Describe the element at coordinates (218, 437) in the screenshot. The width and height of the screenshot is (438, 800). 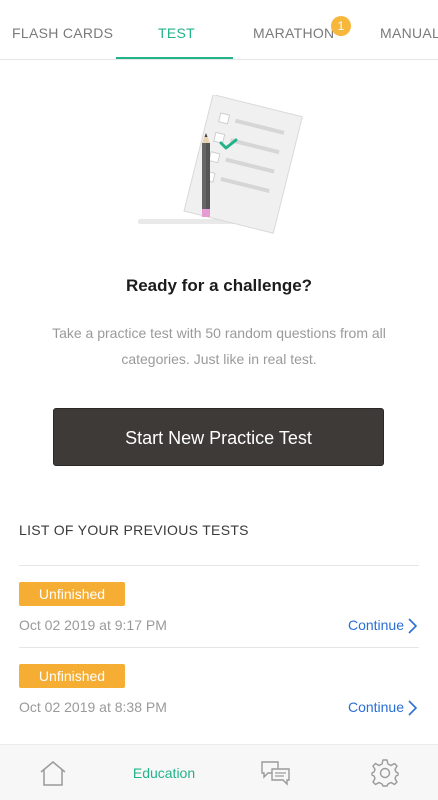
I see `start-new-test-button: Start New Practice Test` at that location.